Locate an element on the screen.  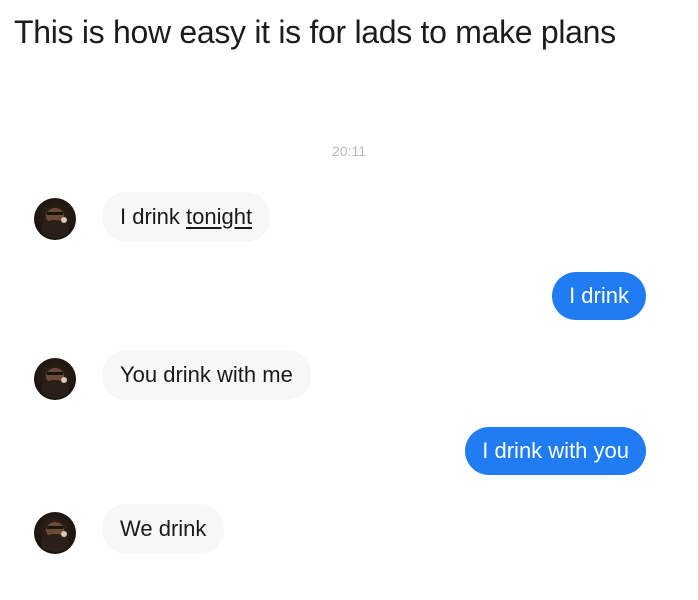
message-row: I drink with you is located at coordinates (349, 452).